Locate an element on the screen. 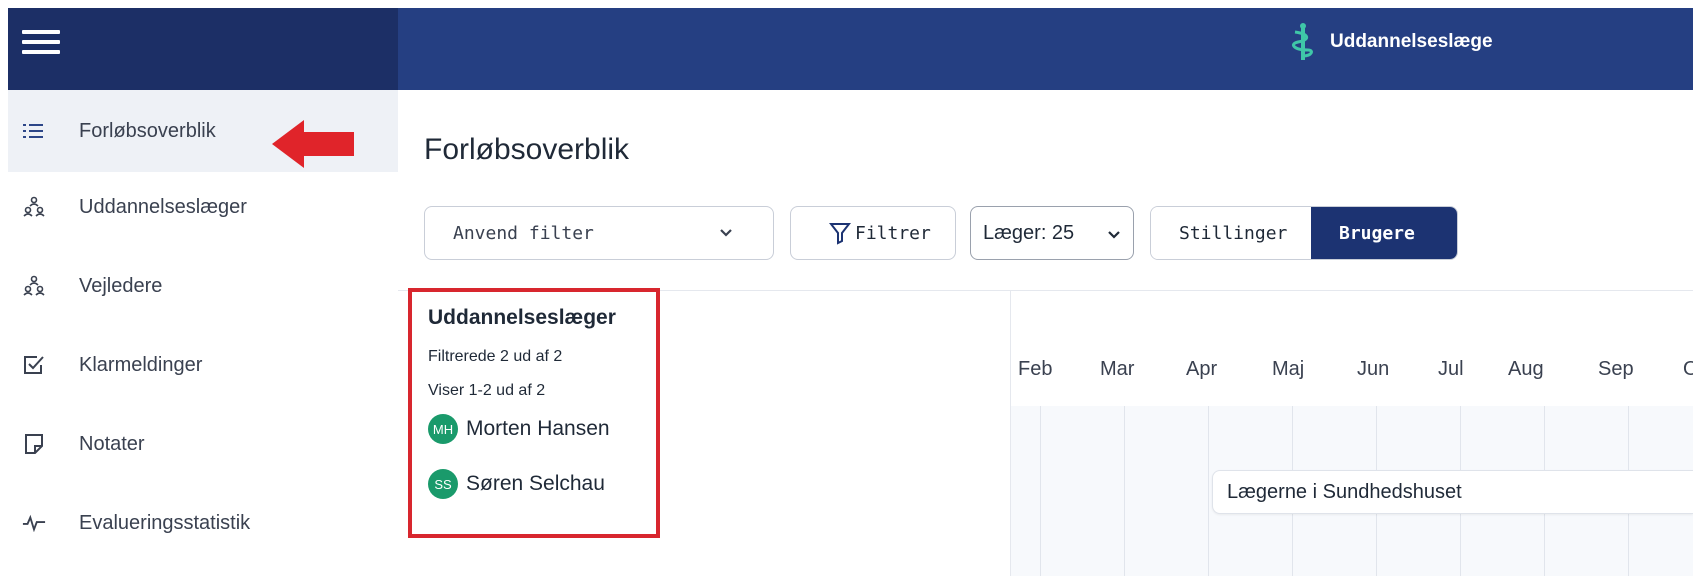 The width and height of the screenshot is (1693, 576). checkbox-icon is located at coordinates (34, 365).